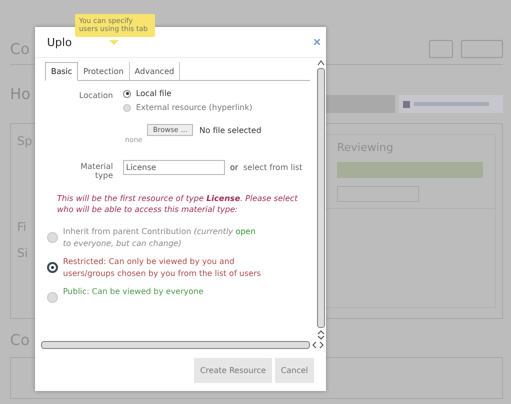 This screenshot has width=511, height=404. Describe the element at coordinates (321, 63) in the screenshot. I see `scroll-up-icon` at that location.